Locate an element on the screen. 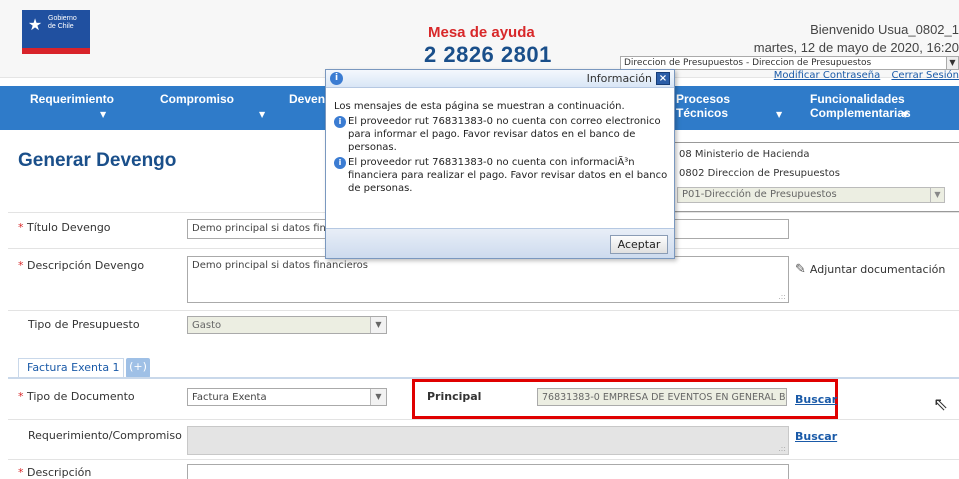  dialog-titlebar: i Información × is located at coordinates (500, 79).